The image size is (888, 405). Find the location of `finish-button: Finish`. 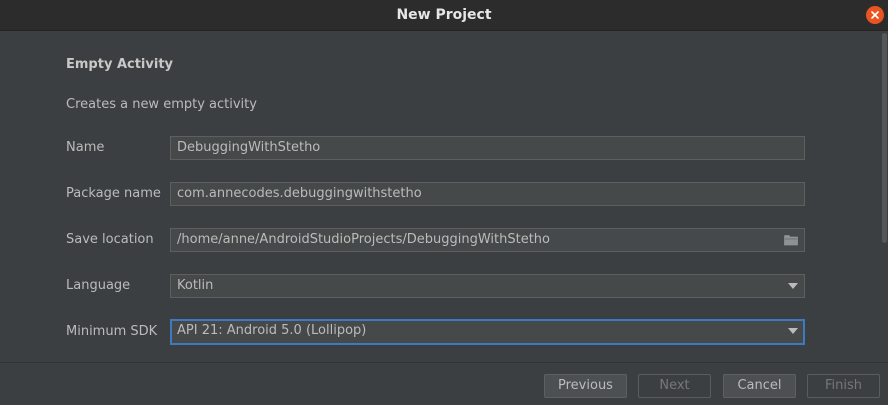

finish-button: Finish is located at coordinates (843, 386).